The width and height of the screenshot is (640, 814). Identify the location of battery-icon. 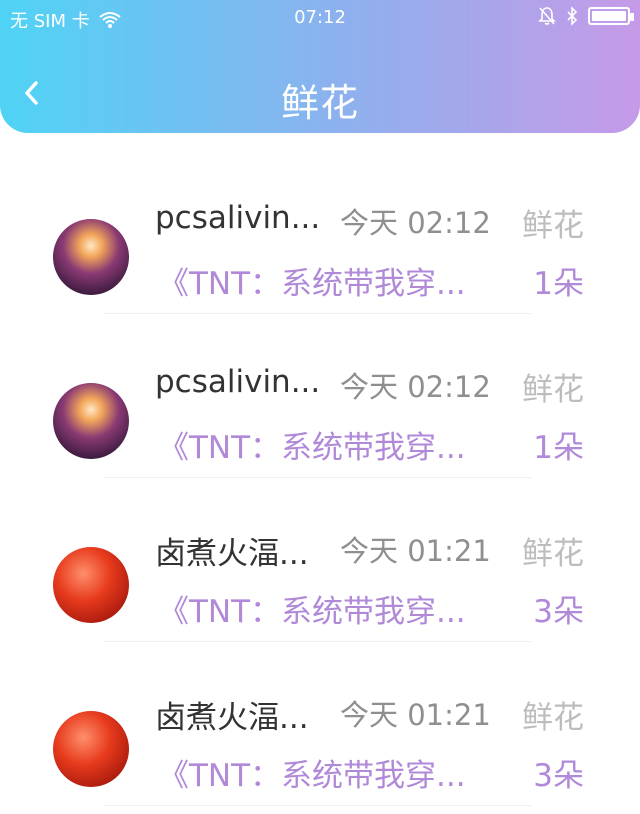
(611, 16).